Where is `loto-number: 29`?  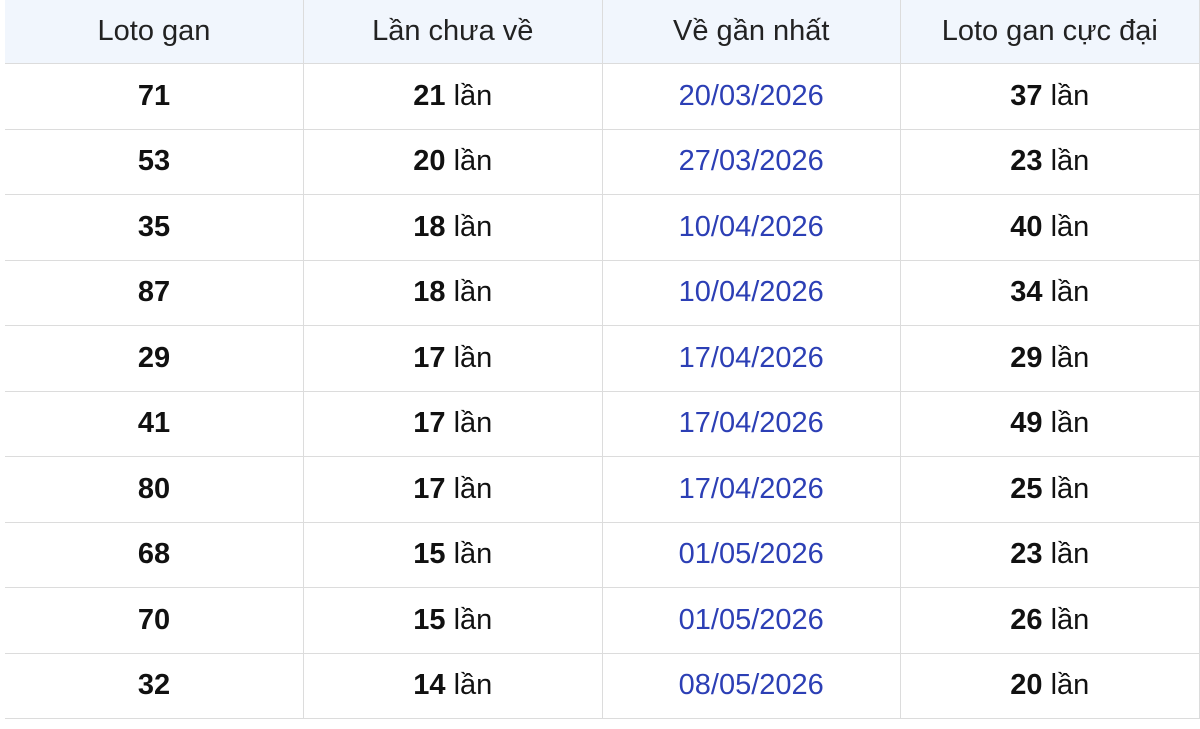 loto-number: 29 is located at coordinates (154, 357).